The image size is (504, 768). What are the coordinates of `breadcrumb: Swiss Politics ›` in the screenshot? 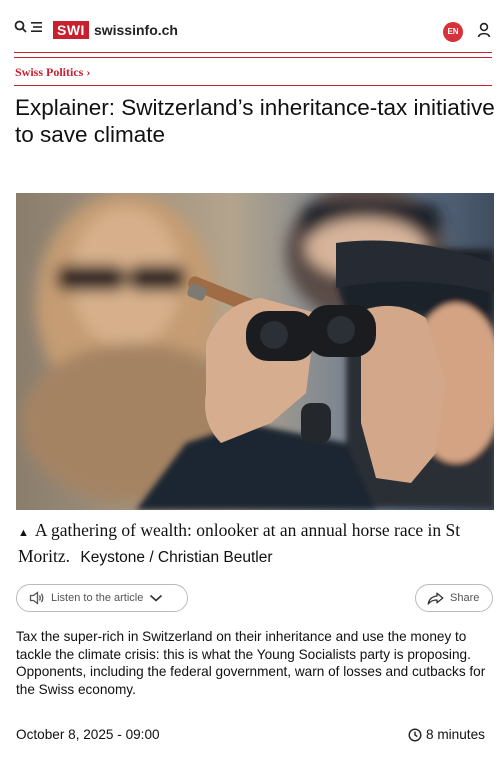 It's located at (52, 72).